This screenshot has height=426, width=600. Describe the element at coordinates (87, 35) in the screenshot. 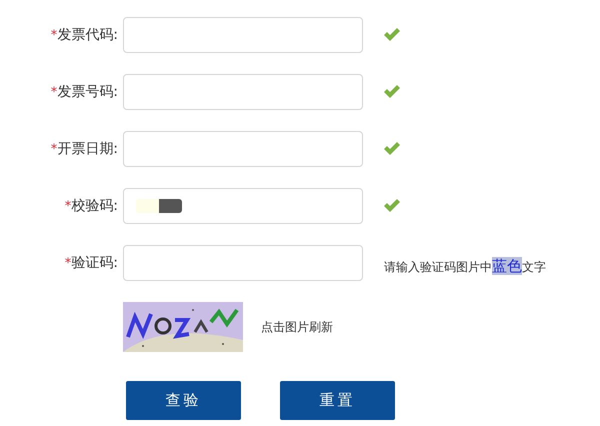

I see `field-label: 发票代码:` at that location.